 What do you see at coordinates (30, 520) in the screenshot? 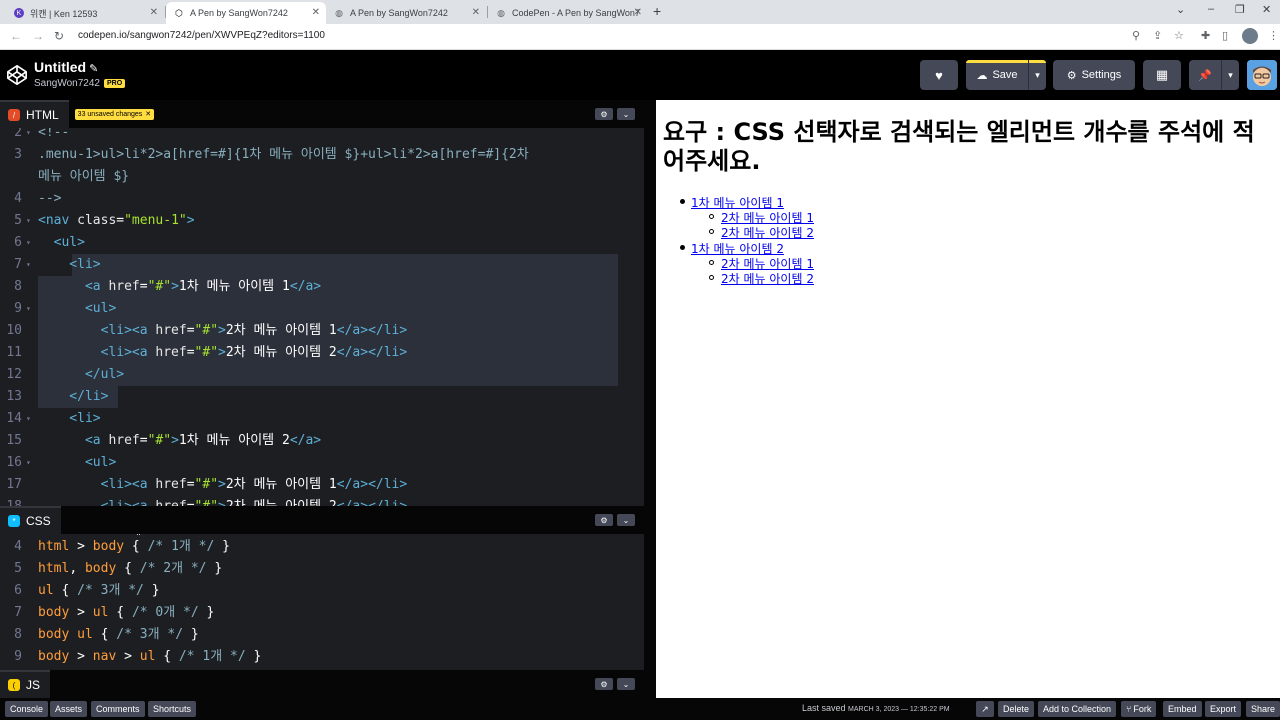
I see `tab-css: * CSS` at bounding box center [30, 520].